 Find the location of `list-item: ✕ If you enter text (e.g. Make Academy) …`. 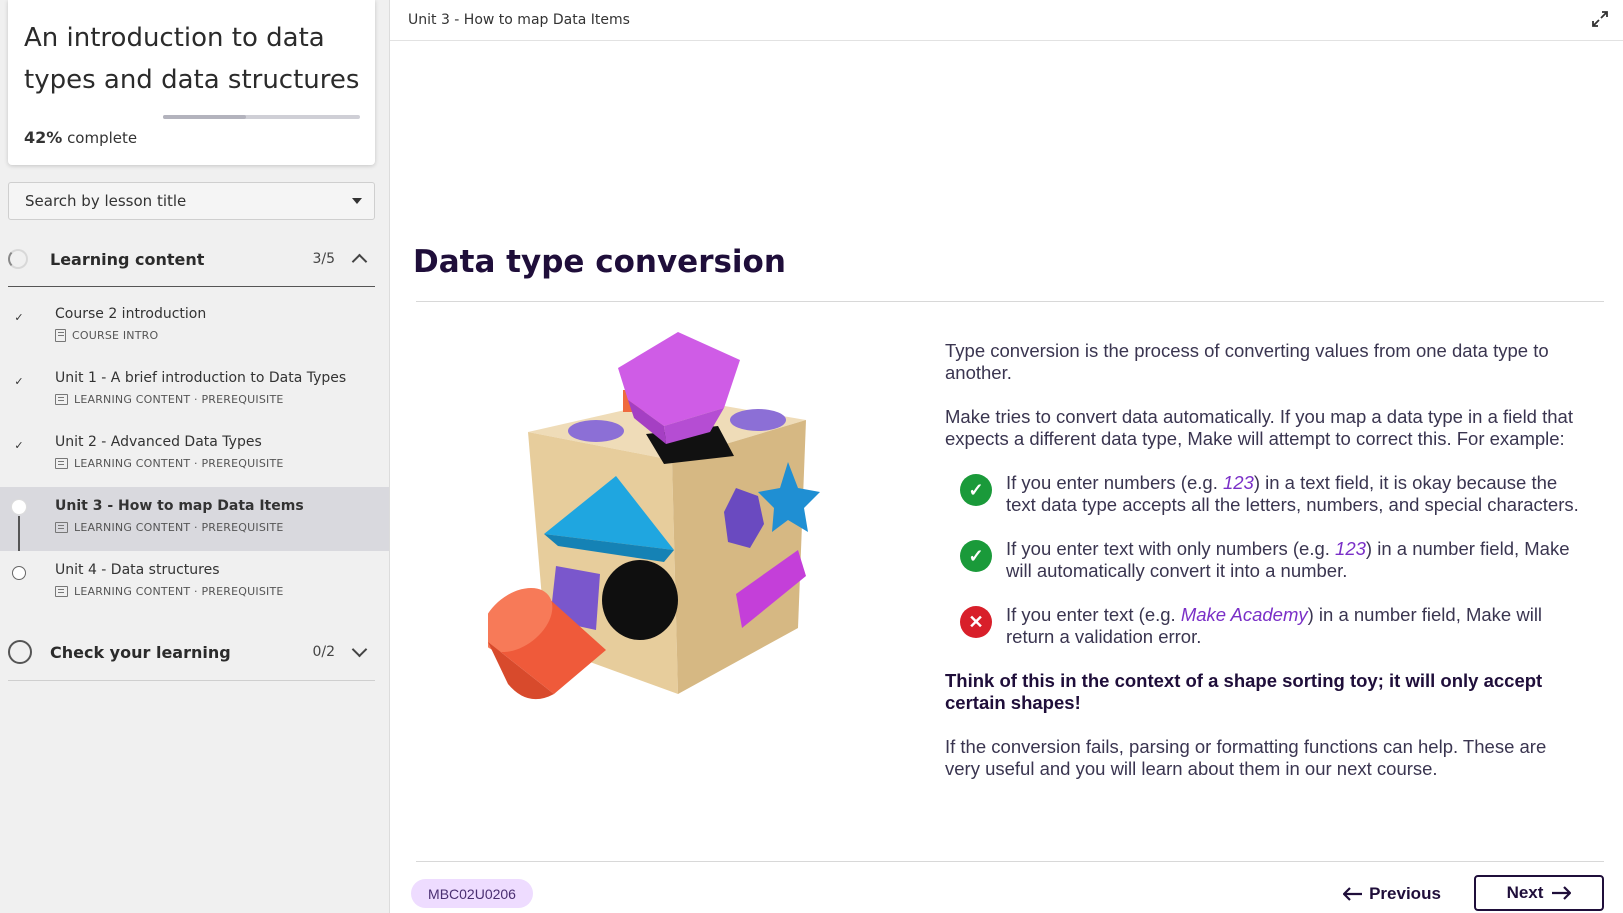

list-item: ✕ If you enter text (e.g. Make Academy) … is located at coordinates (1265, 626).